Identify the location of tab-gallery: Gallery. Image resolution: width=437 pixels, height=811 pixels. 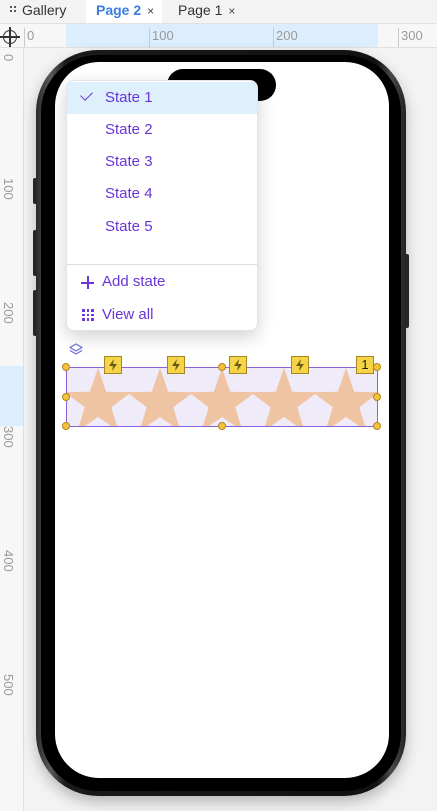
(38, 11).